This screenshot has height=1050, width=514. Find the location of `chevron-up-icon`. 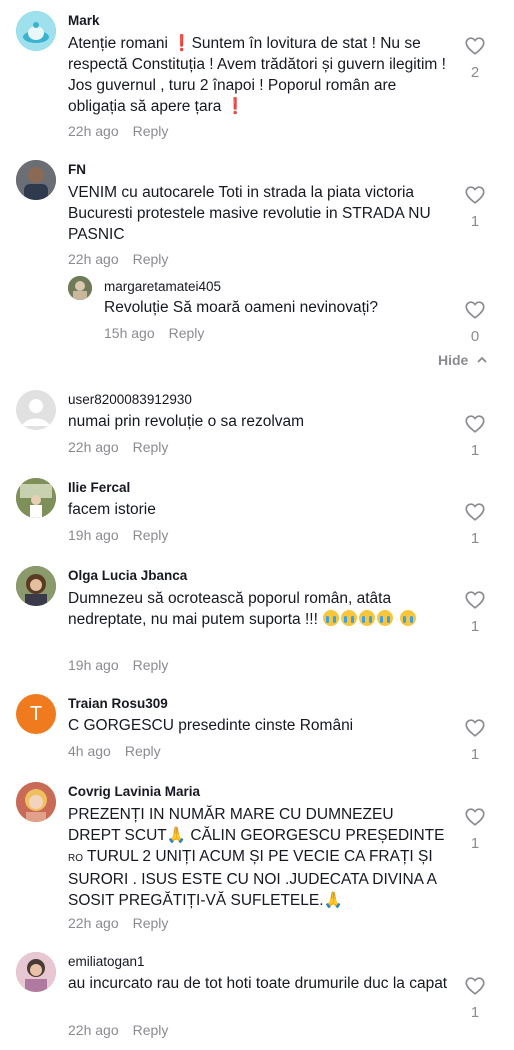

chevron-up-icon is located at coordinates (482, 359).